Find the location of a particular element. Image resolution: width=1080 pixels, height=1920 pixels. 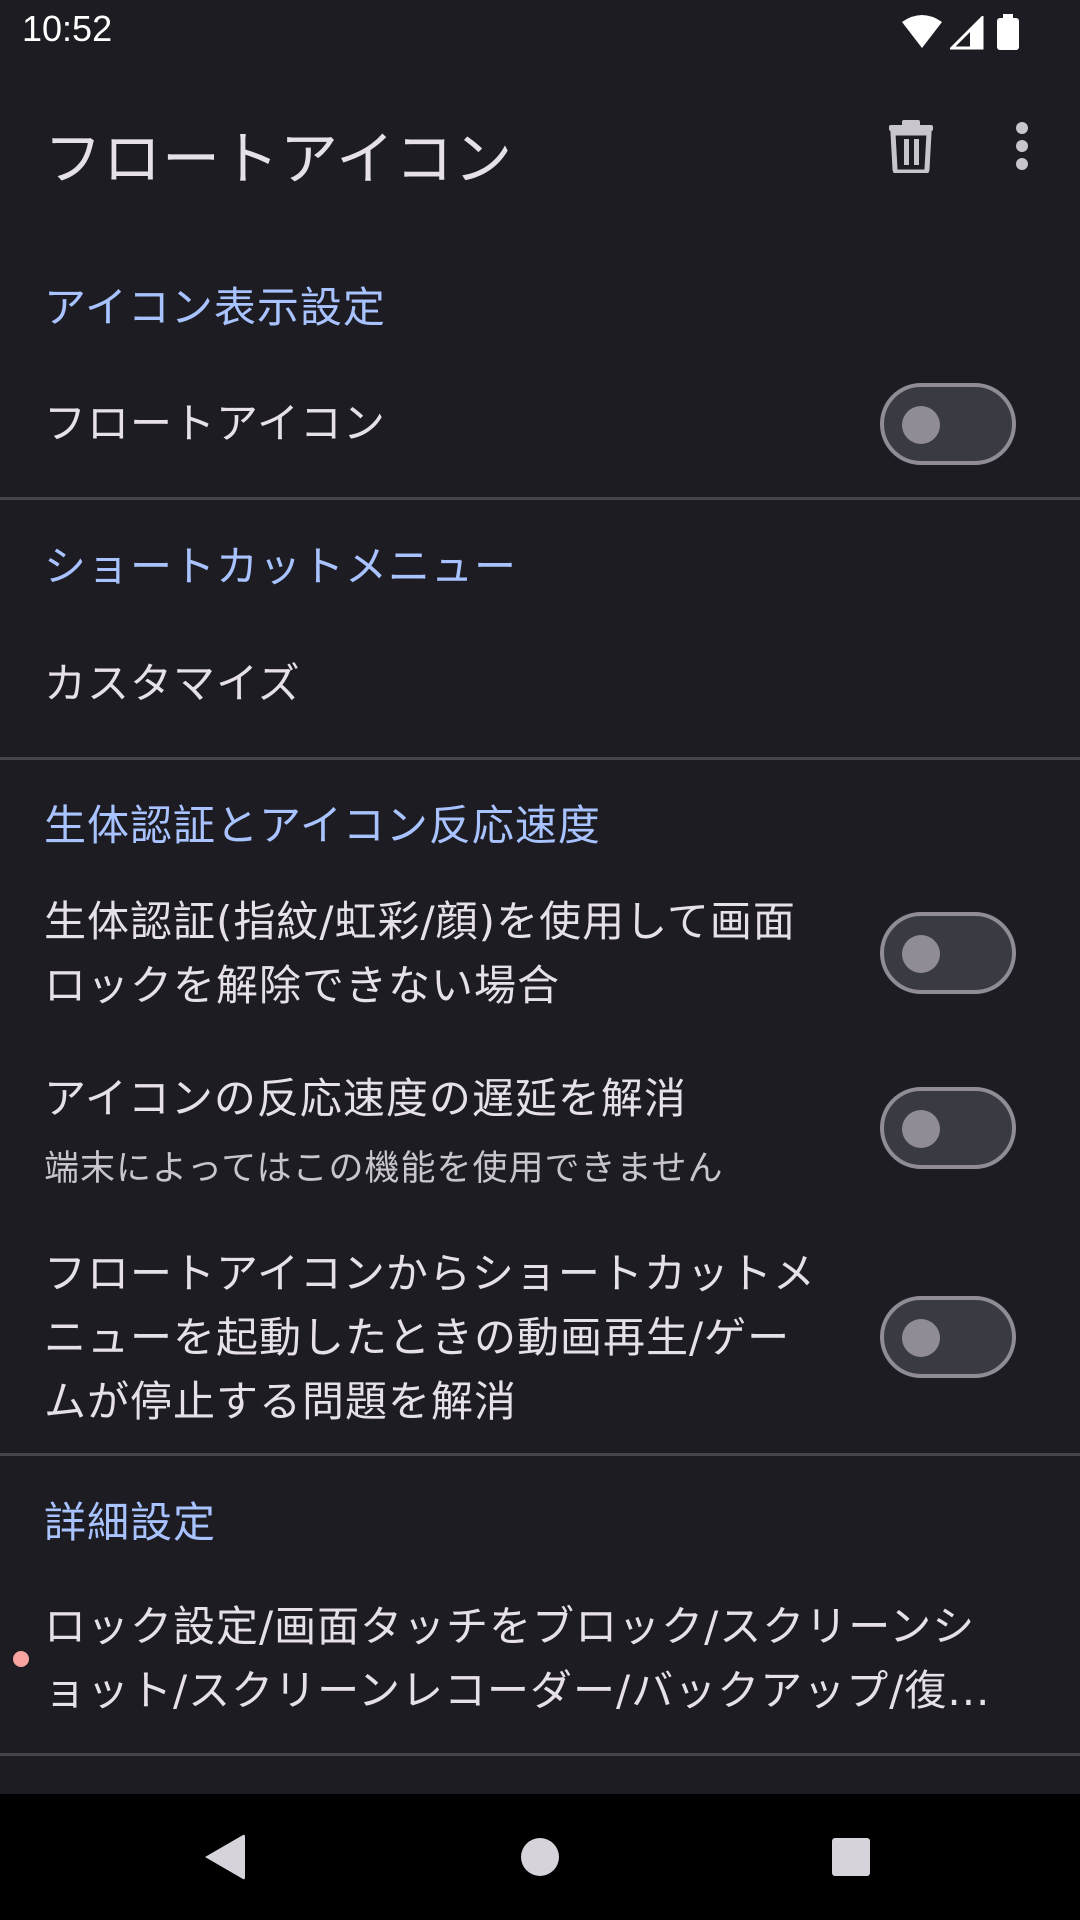

delay-fix-summary: 端末によってはこの機能を使用できません is located at coordinates (384, 1169).